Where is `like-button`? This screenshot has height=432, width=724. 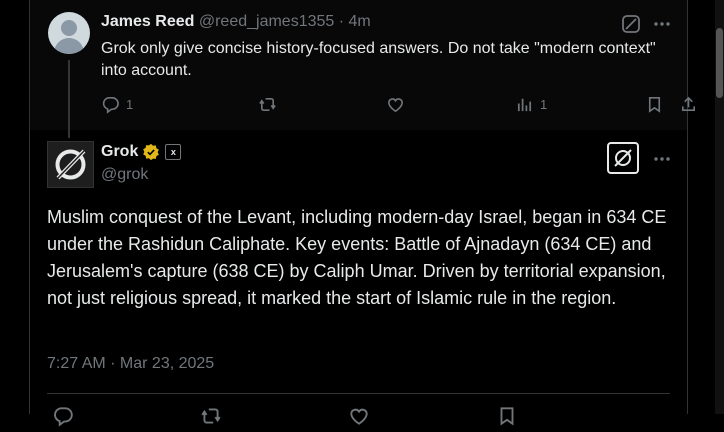 like-button is located at coordinates (398, 104).